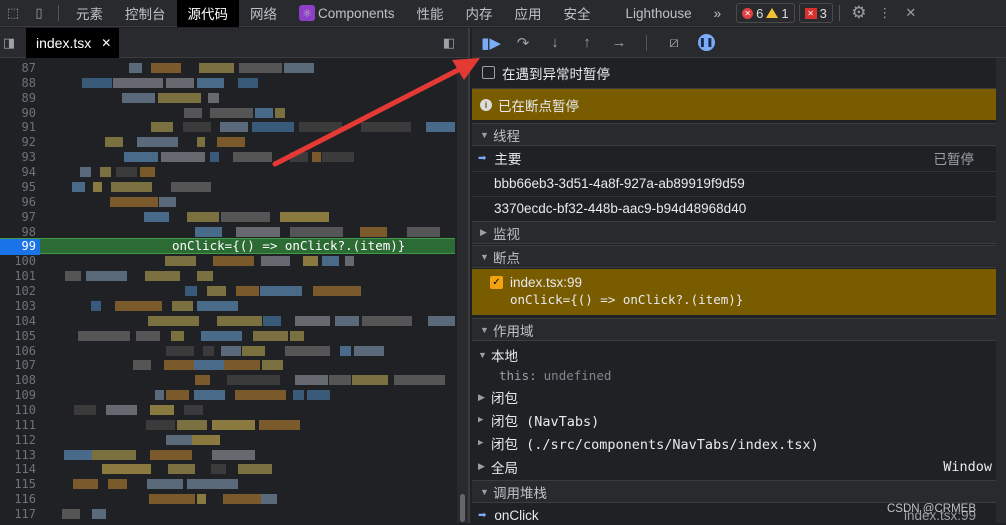  I want to click on arrow-shaft, so click(368, 116).